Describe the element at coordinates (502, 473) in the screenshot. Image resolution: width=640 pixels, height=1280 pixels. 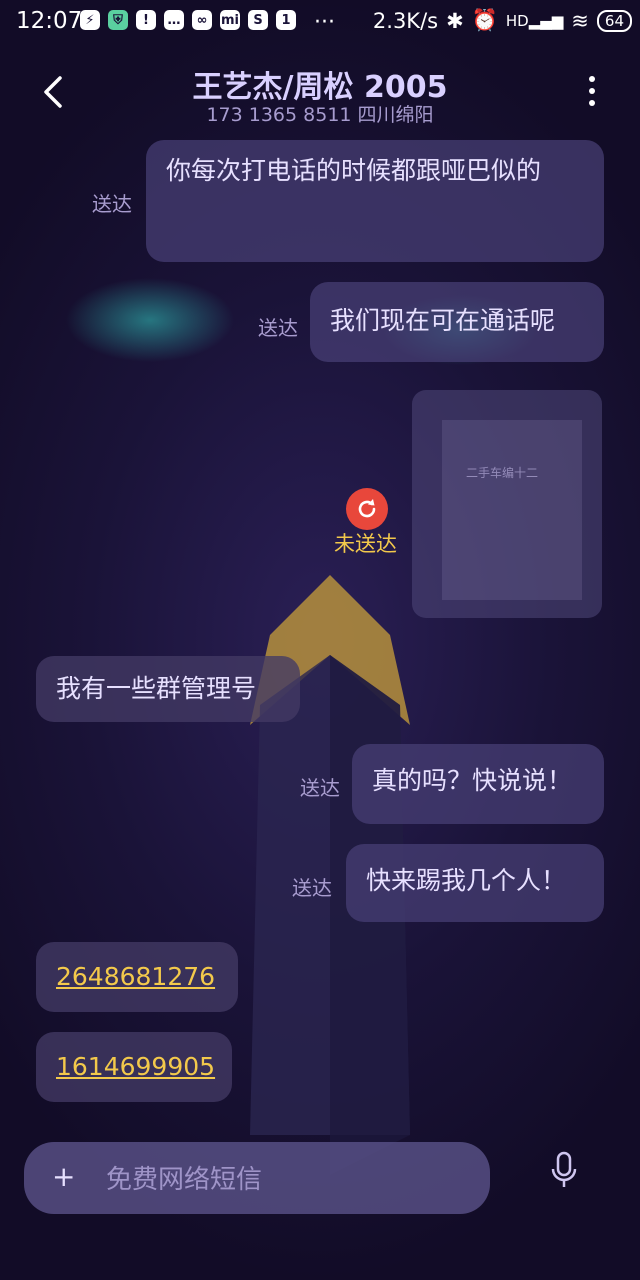
I see `image-caption-text: 二手车编十二` at that location.